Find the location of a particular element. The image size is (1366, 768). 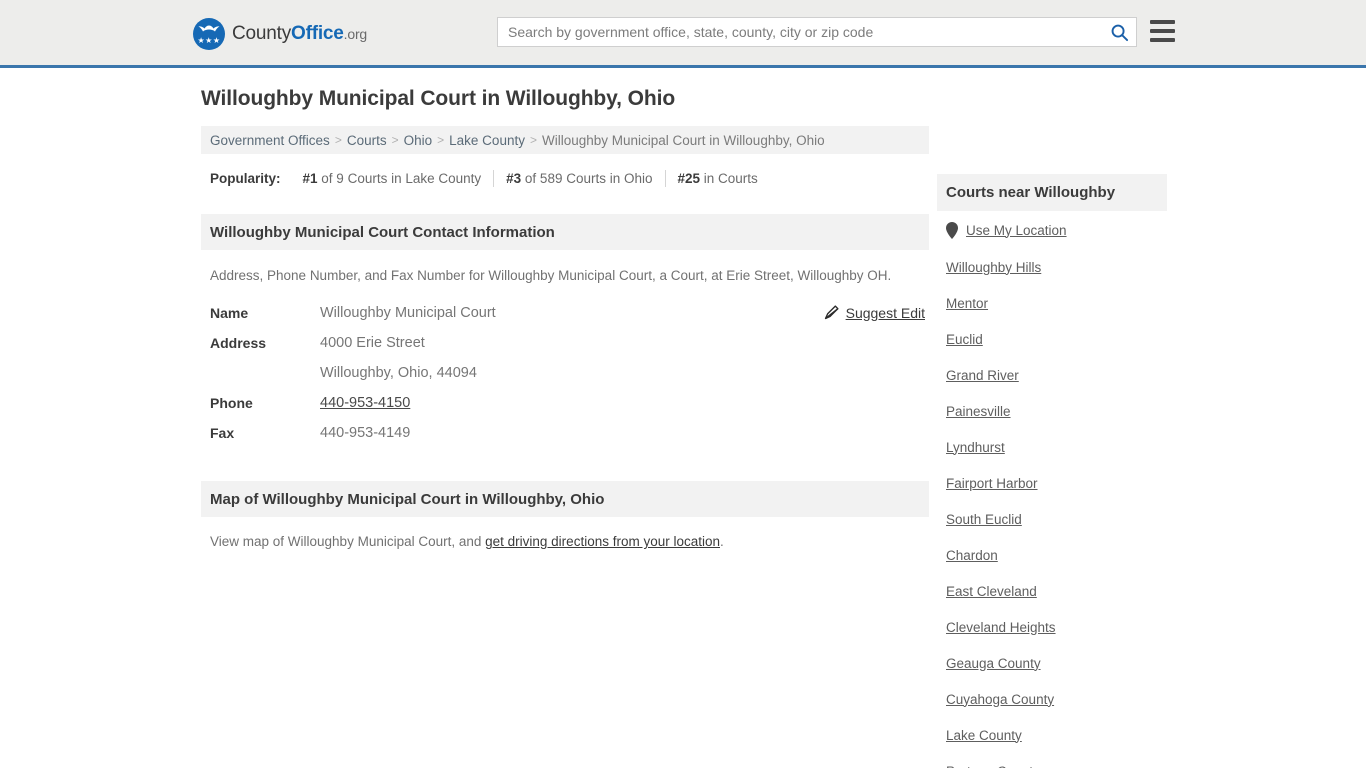

search-bar is located at coordinates (817, 32).